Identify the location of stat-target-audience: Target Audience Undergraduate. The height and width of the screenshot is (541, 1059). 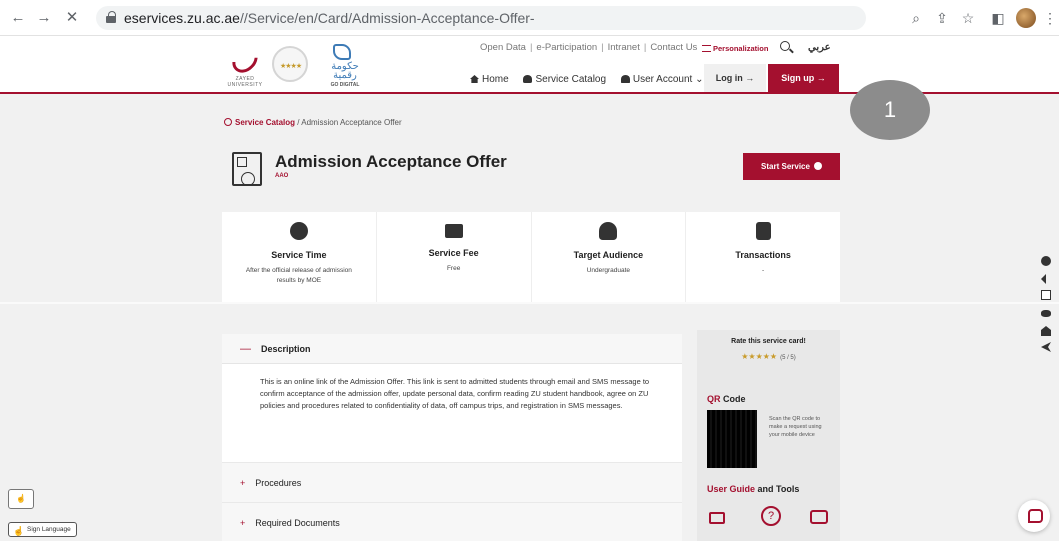
(609, 257).